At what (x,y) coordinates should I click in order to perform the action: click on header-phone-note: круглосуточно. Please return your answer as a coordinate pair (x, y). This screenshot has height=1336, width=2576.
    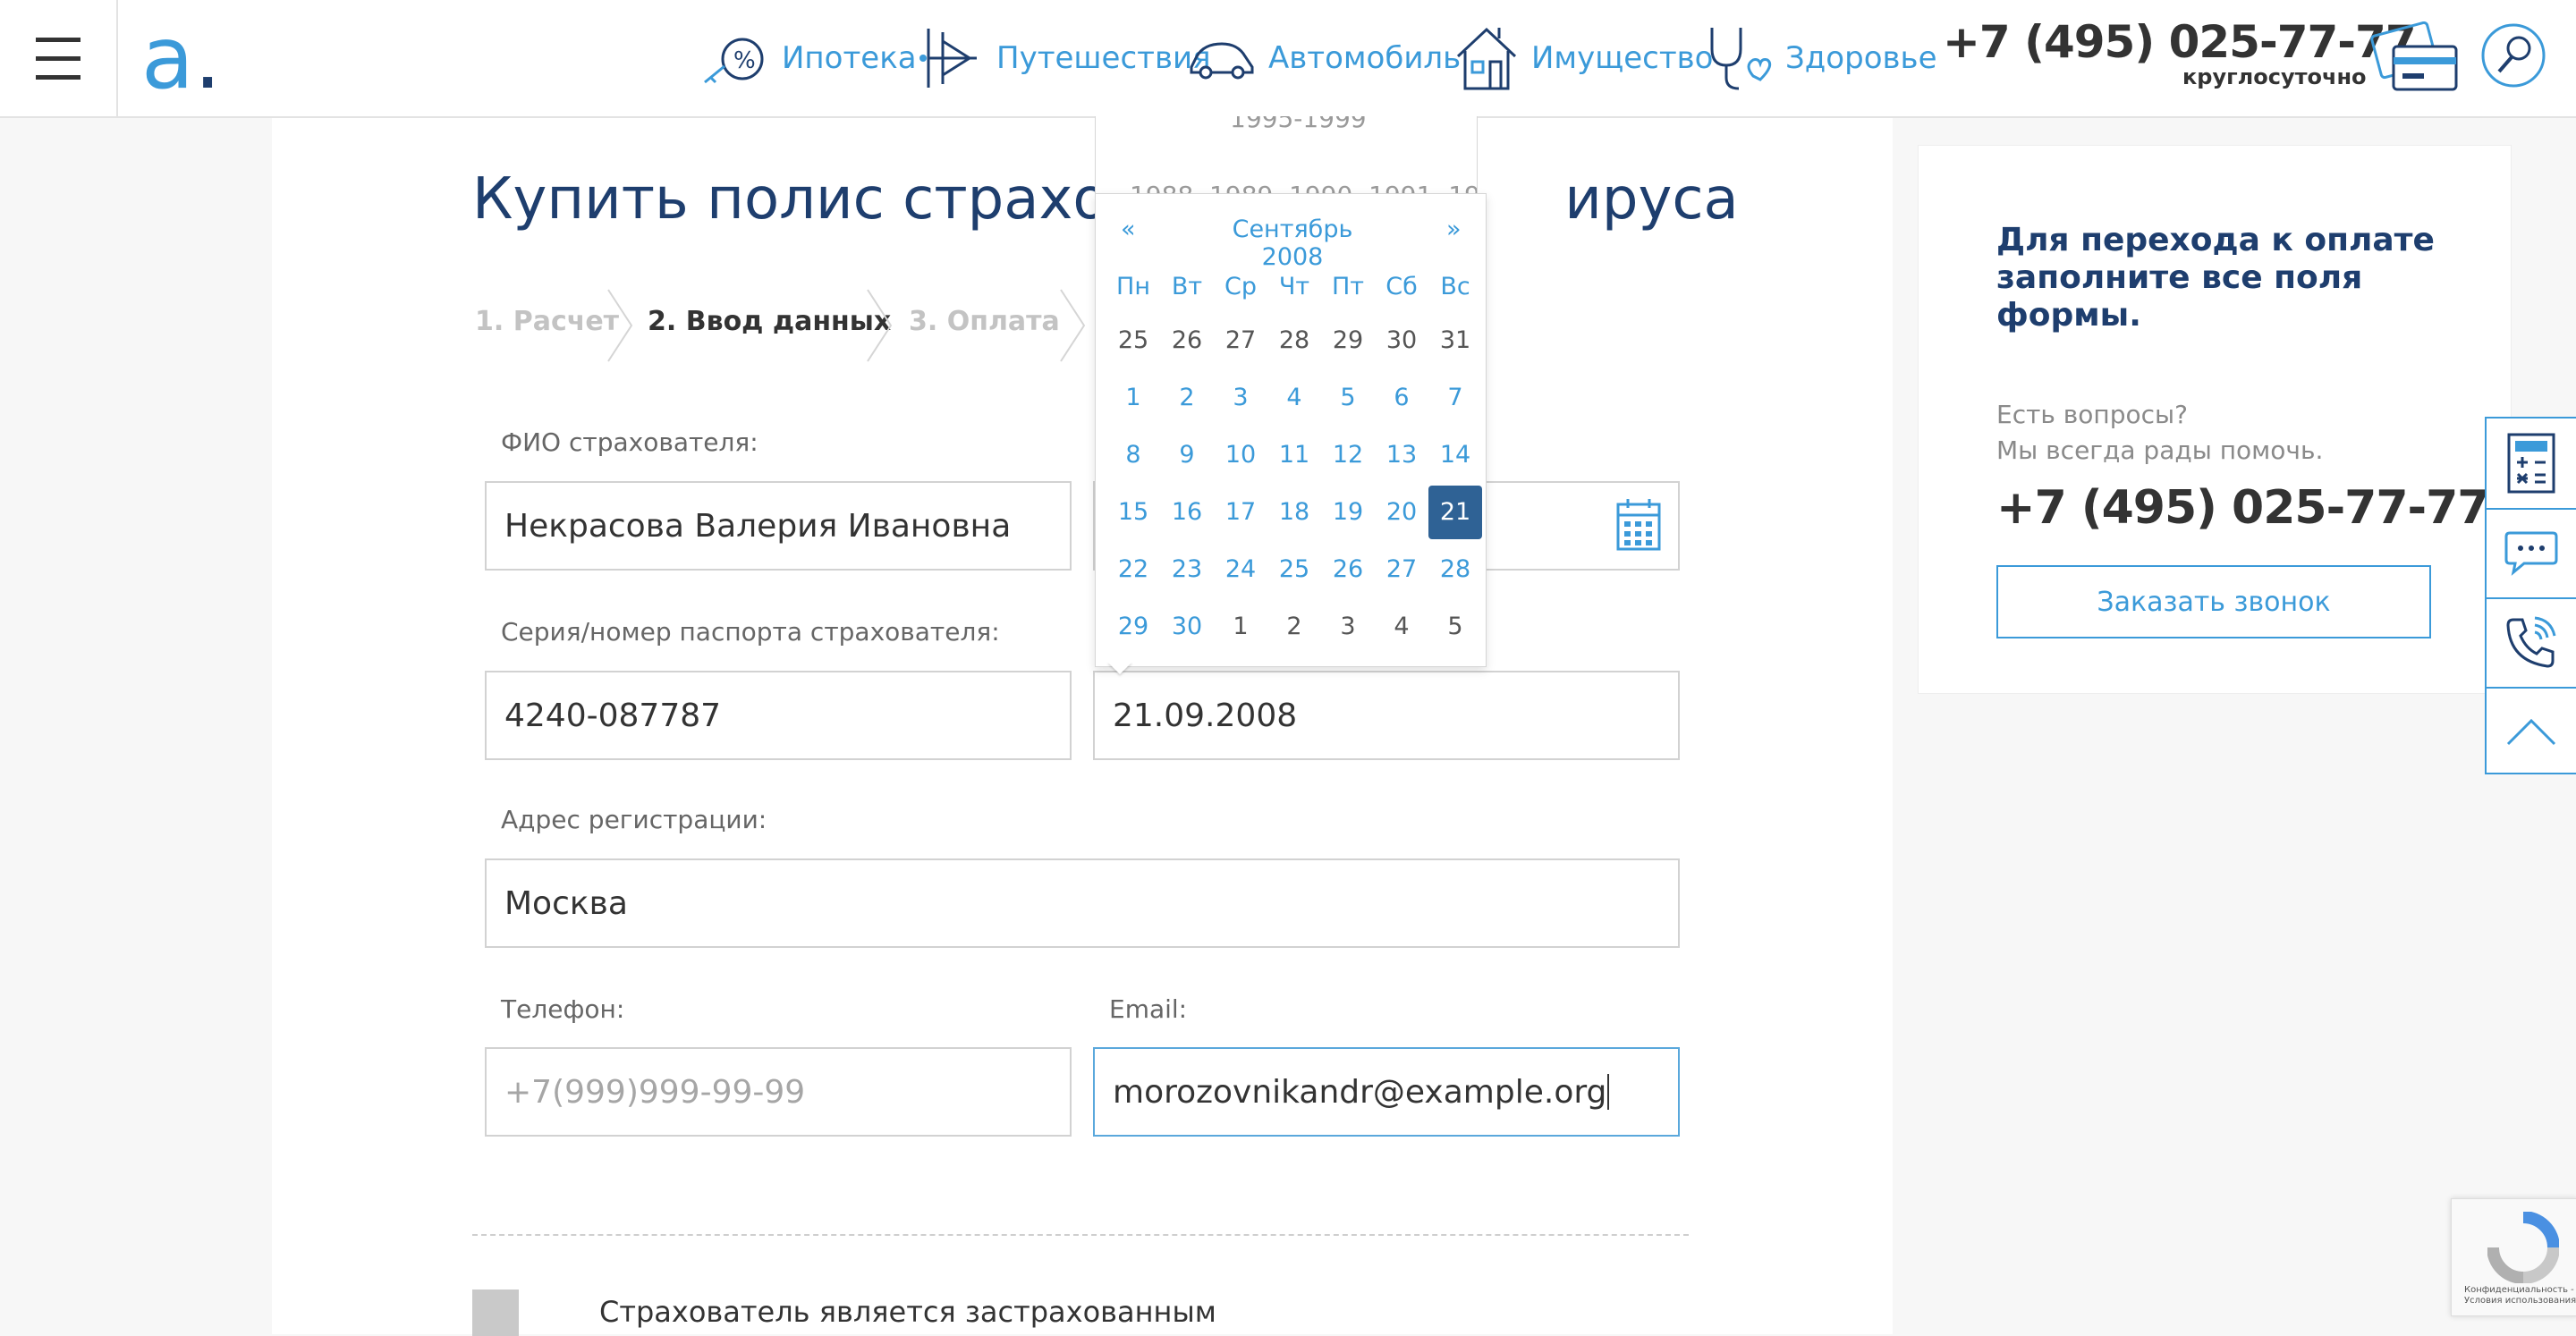
    Looking at the image, I should click on (2274, 77).